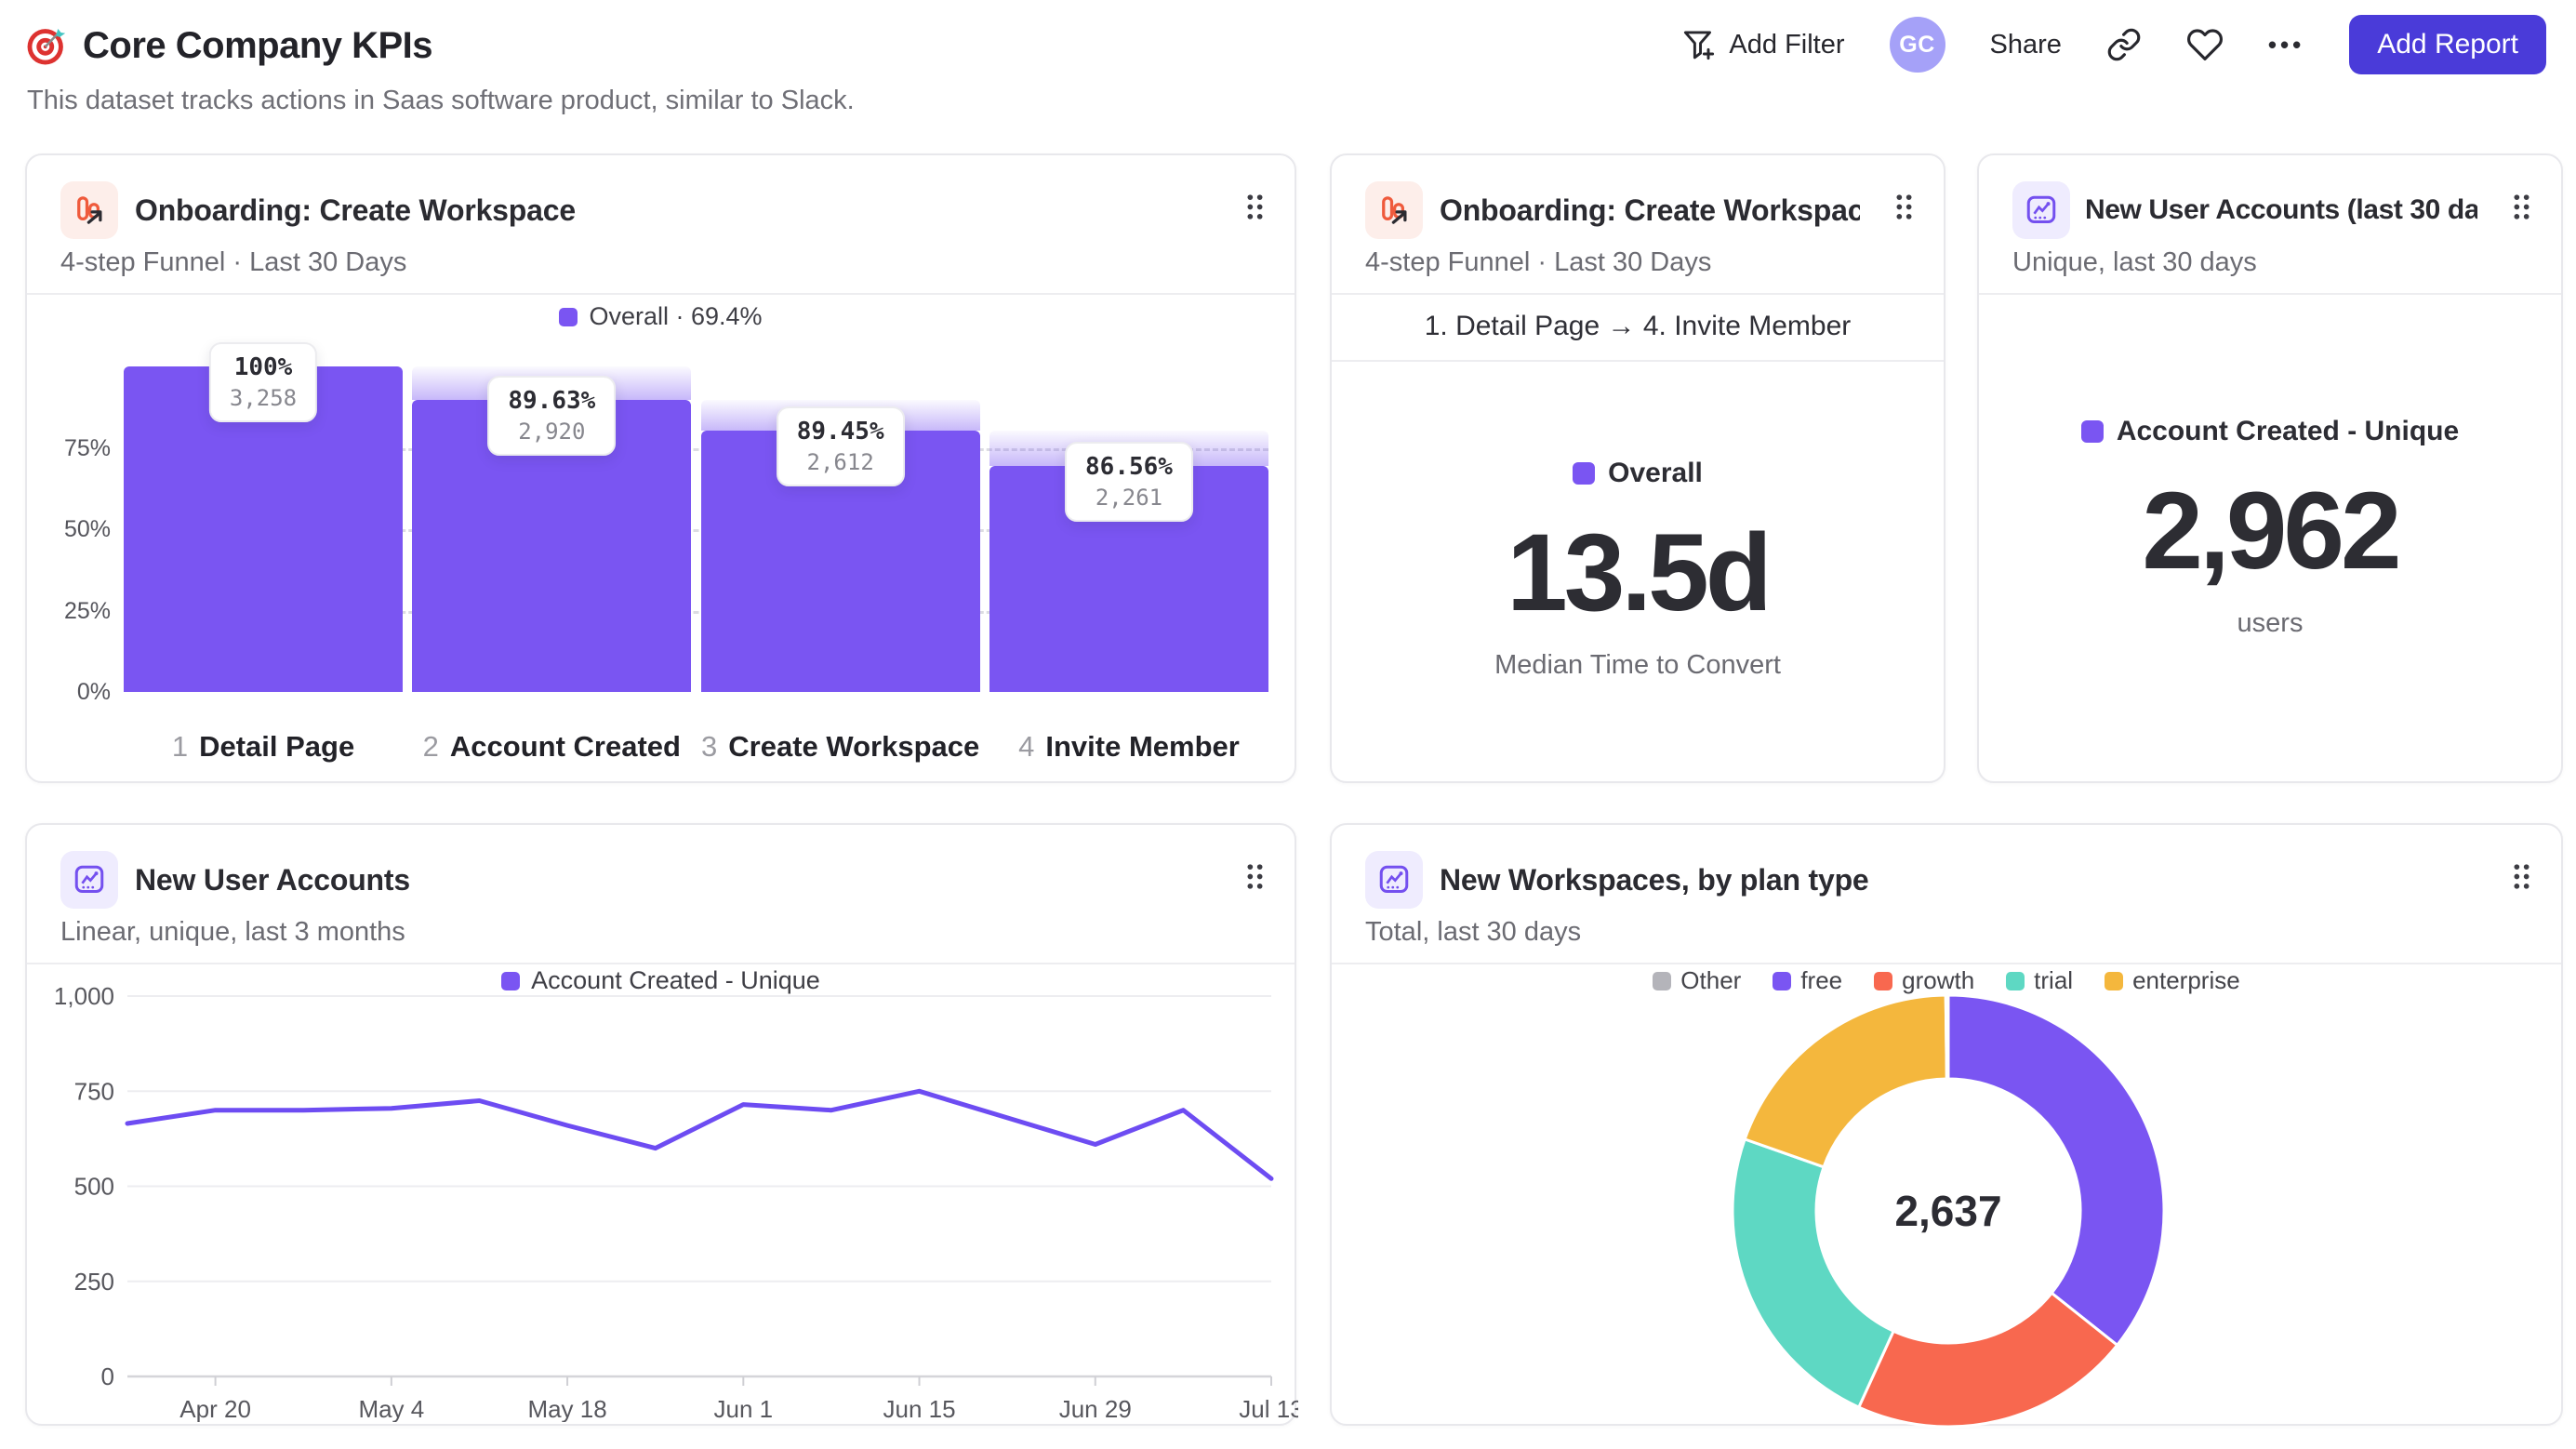 This screenshot has width=2576, height=1449. Describe the element at coordinates (2447, 44) in the screenshot. I see `add-report-button: Add Report` at that location.